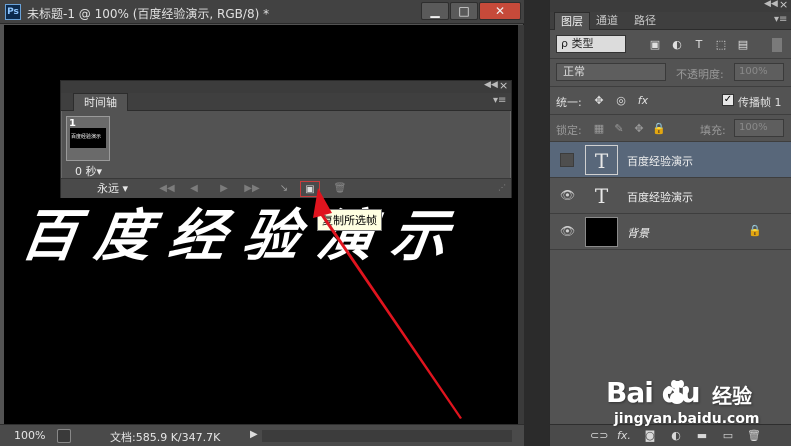  I want to click on unify-style-icon: fx, so click(643, 101).